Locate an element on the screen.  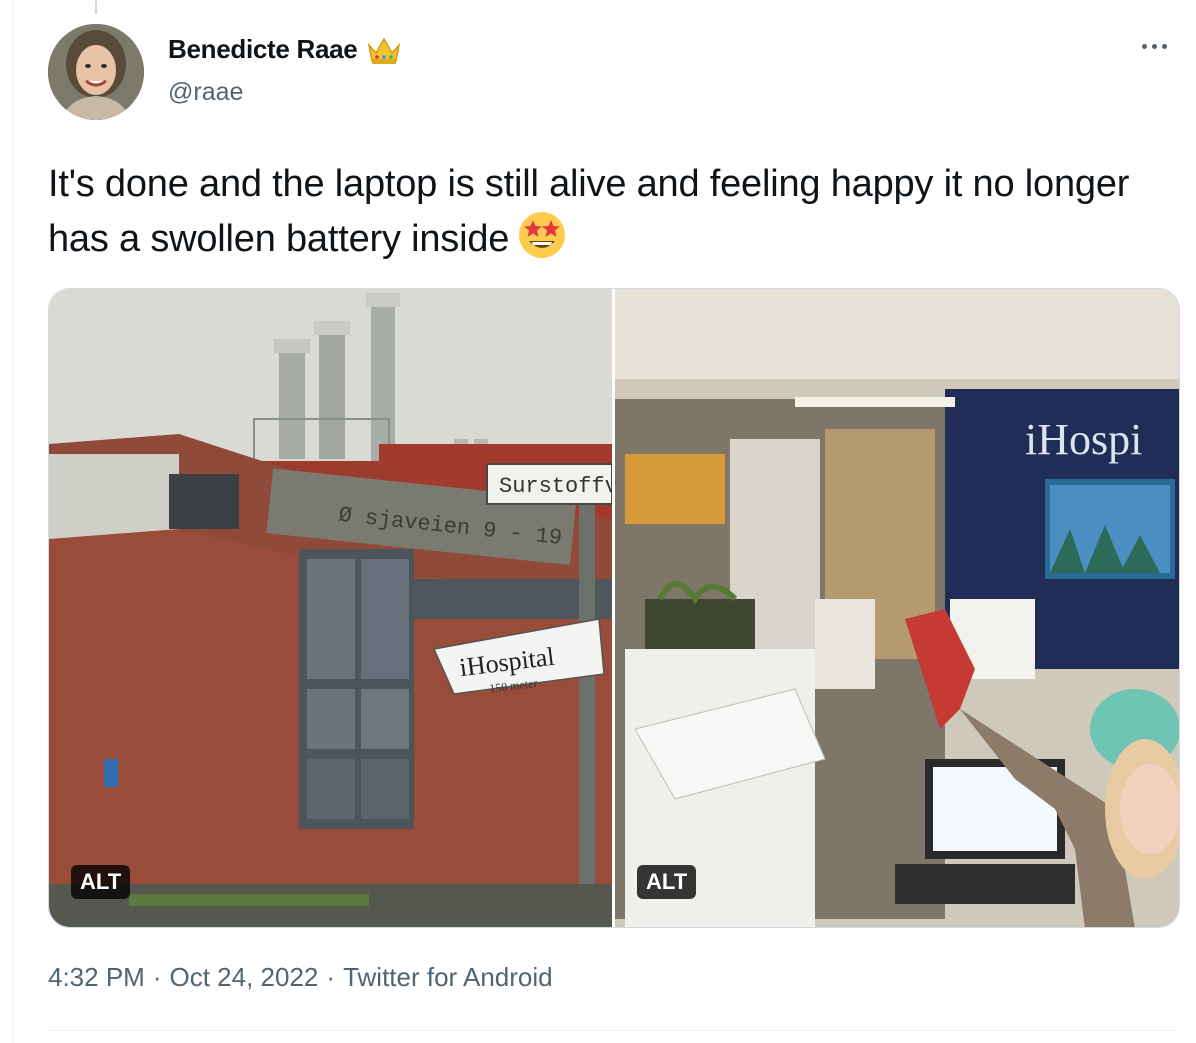
more-options-button is located at coordinates (1154, 46).